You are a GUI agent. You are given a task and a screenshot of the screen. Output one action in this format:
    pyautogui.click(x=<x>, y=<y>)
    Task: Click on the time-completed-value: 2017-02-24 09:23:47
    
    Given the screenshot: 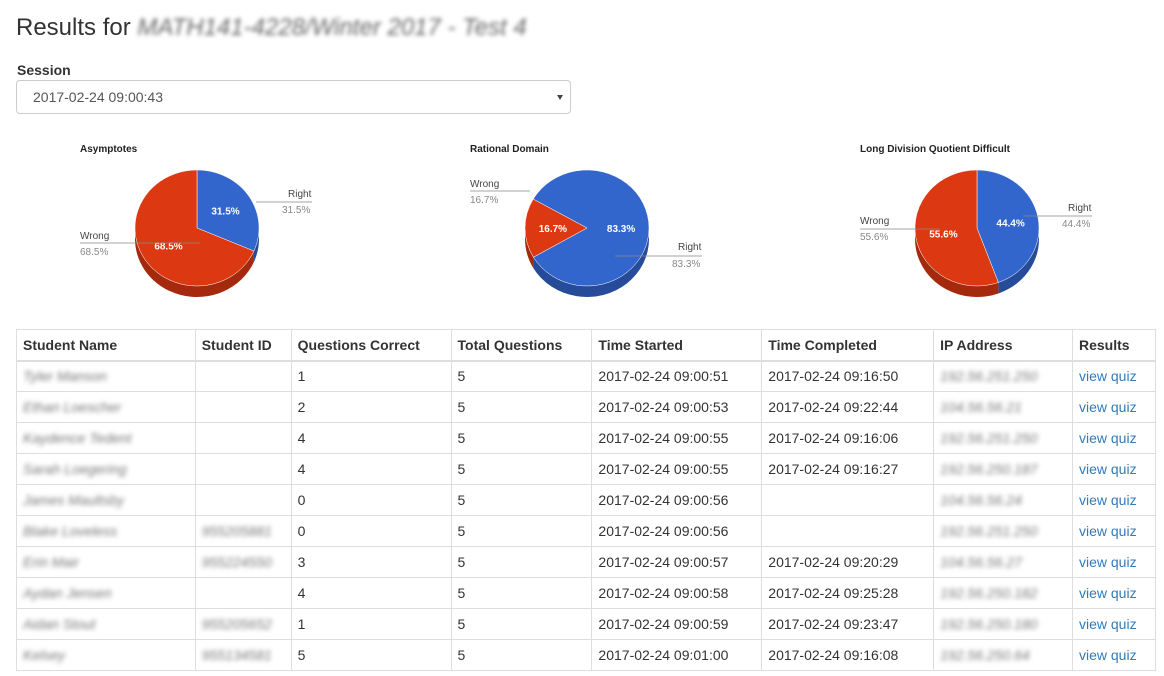 What is the action you would take?
    pyautogui.click(x=833, y=624)
    